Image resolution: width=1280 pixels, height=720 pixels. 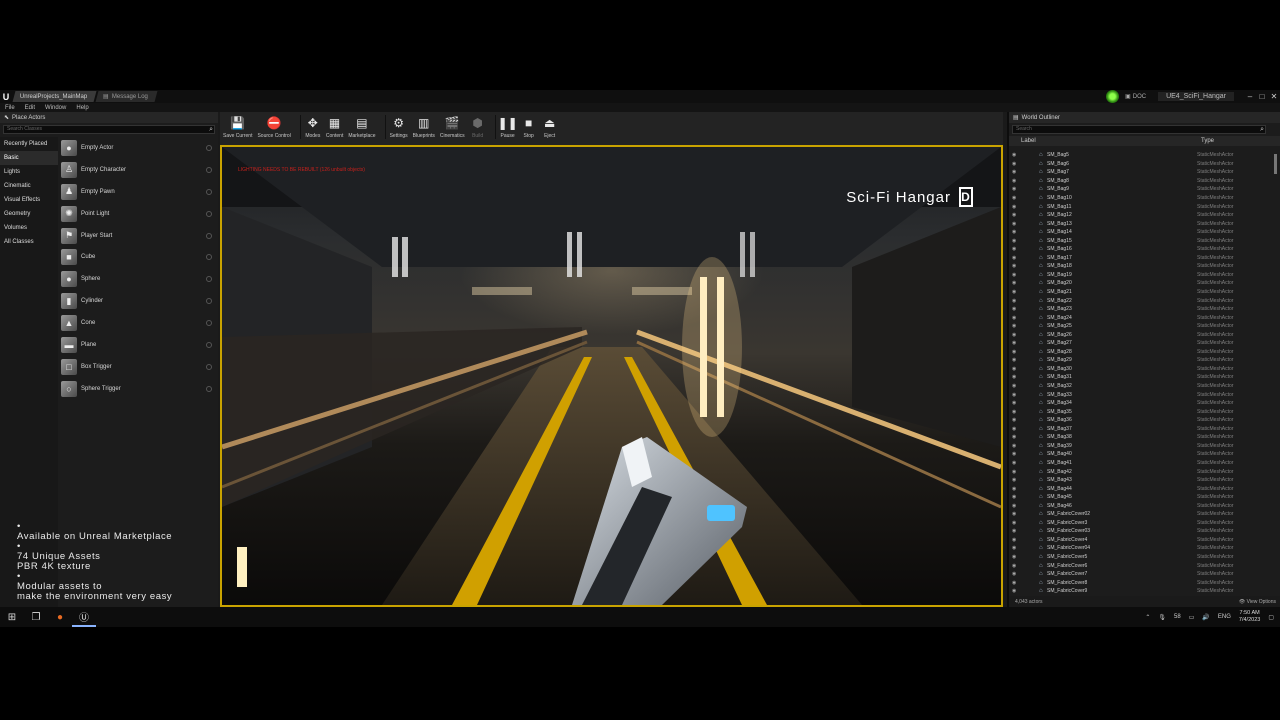 I want to click on content-button: ▦ Content, so click(x=335, y=127).